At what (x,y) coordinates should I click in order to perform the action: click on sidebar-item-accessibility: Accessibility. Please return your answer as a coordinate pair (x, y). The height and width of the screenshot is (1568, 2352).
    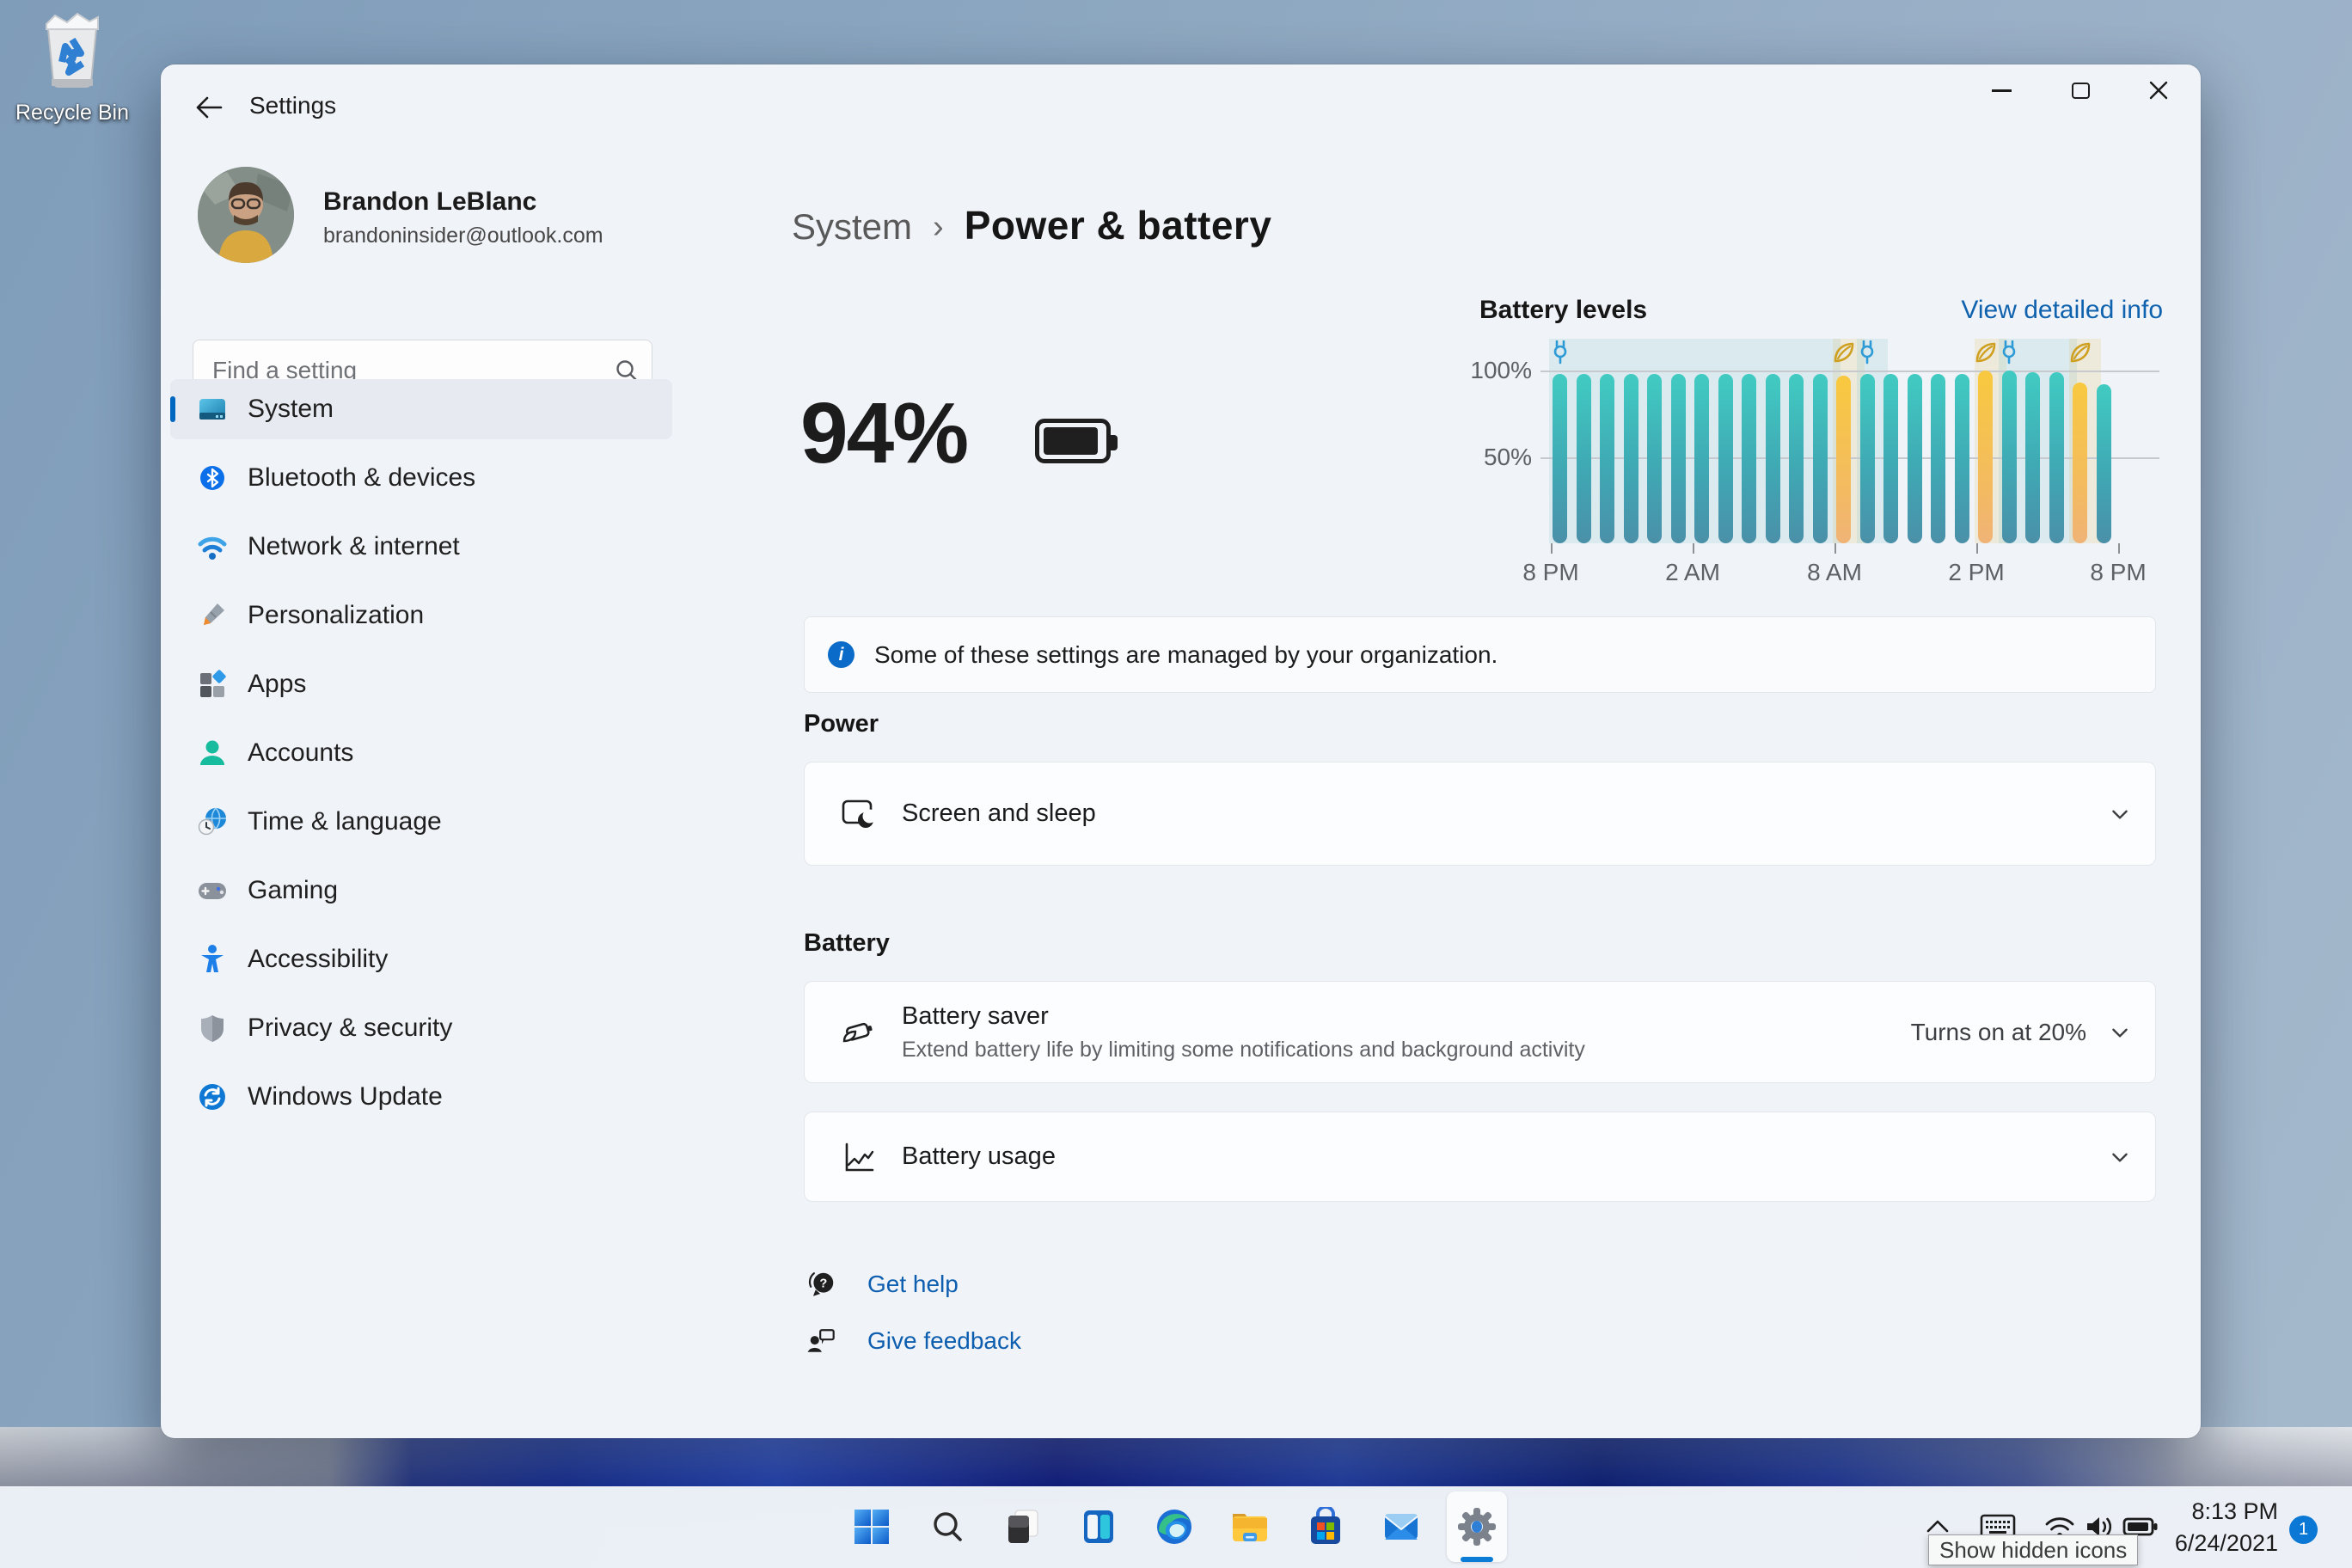
    Looking at the image, I should click on (421, 959).